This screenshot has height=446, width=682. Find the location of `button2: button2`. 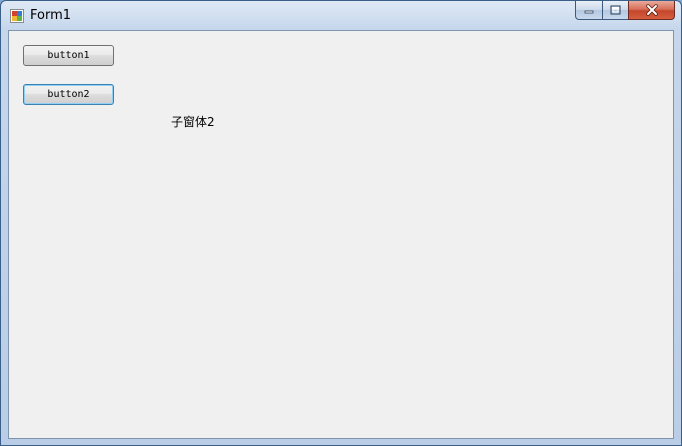

button2: button2 is located at coordinates (68, 94).